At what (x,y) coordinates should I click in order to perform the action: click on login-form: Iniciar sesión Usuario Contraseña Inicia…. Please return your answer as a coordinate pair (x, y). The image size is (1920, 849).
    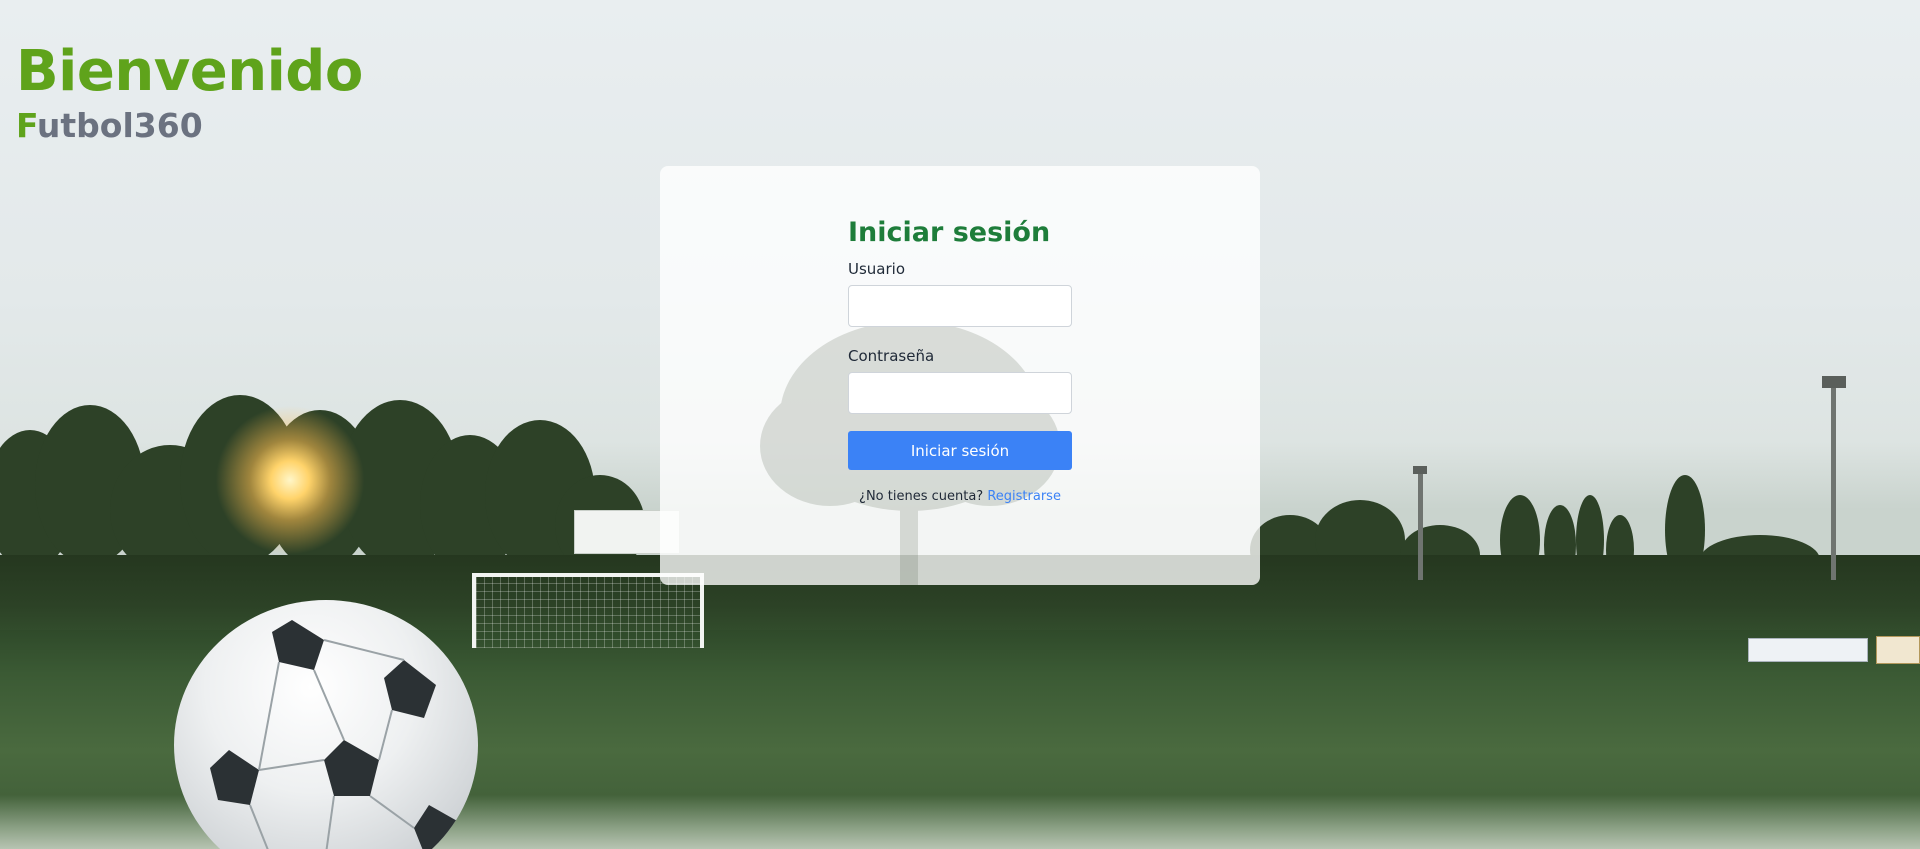
    Looking at the image, I should click on (960, 360).